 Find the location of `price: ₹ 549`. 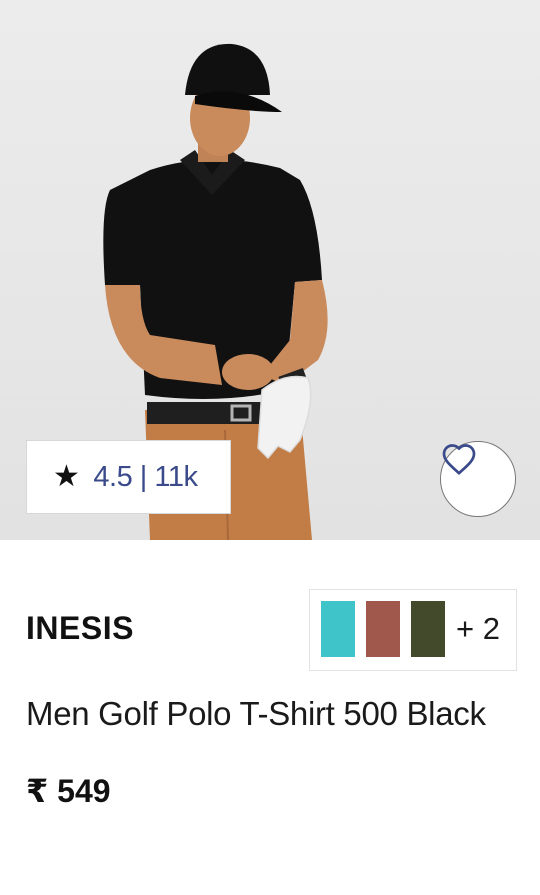

price: ₹ 549 is located at coordinates (68, 791).